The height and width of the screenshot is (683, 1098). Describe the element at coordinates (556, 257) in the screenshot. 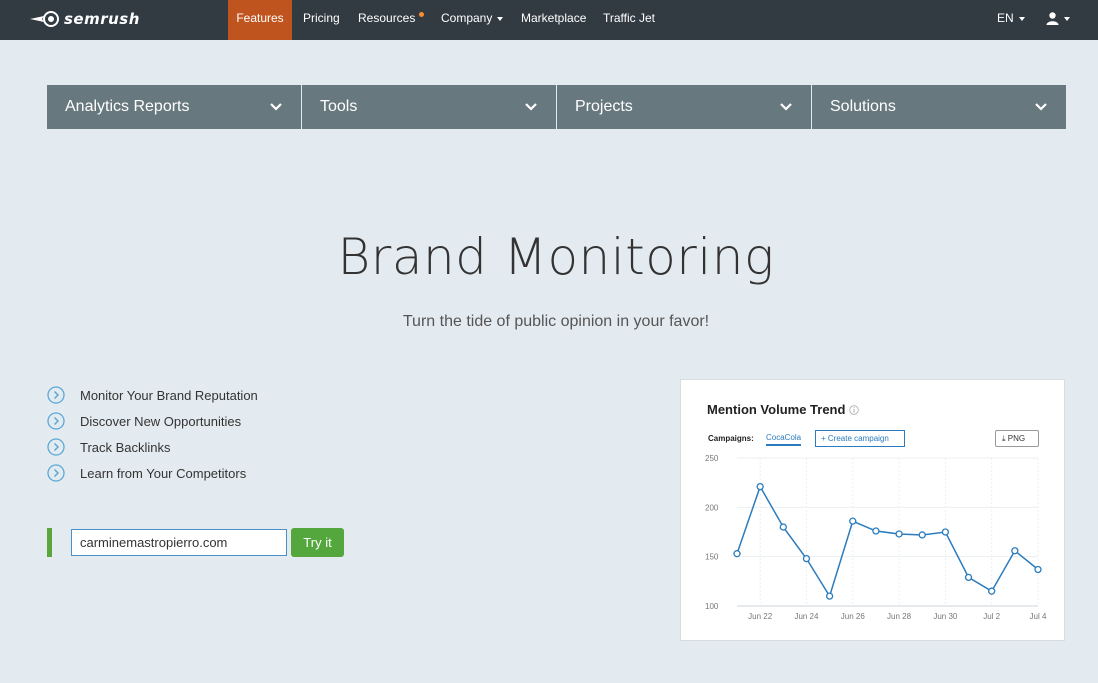

I see `page-title: Brand Monitoring` at that location.